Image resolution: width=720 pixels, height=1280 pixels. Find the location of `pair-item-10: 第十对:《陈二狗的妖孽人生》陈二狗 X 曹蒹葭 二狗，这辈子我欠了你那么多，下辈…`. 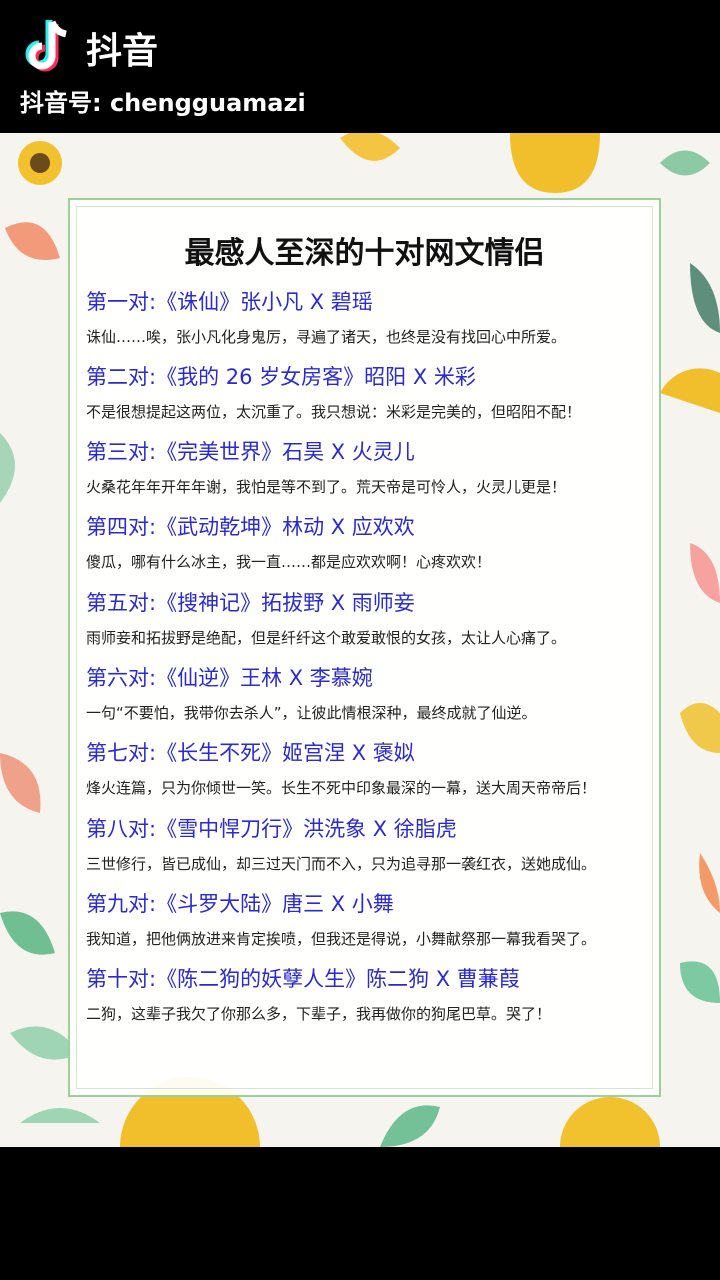

pair-item-10: 第十对:《陈二狗的妖孽人生》陈二狗 X 曹蒹葭 二狗，这辈子我欠了你那么多，下辈… is located at coordinates (371, 995).